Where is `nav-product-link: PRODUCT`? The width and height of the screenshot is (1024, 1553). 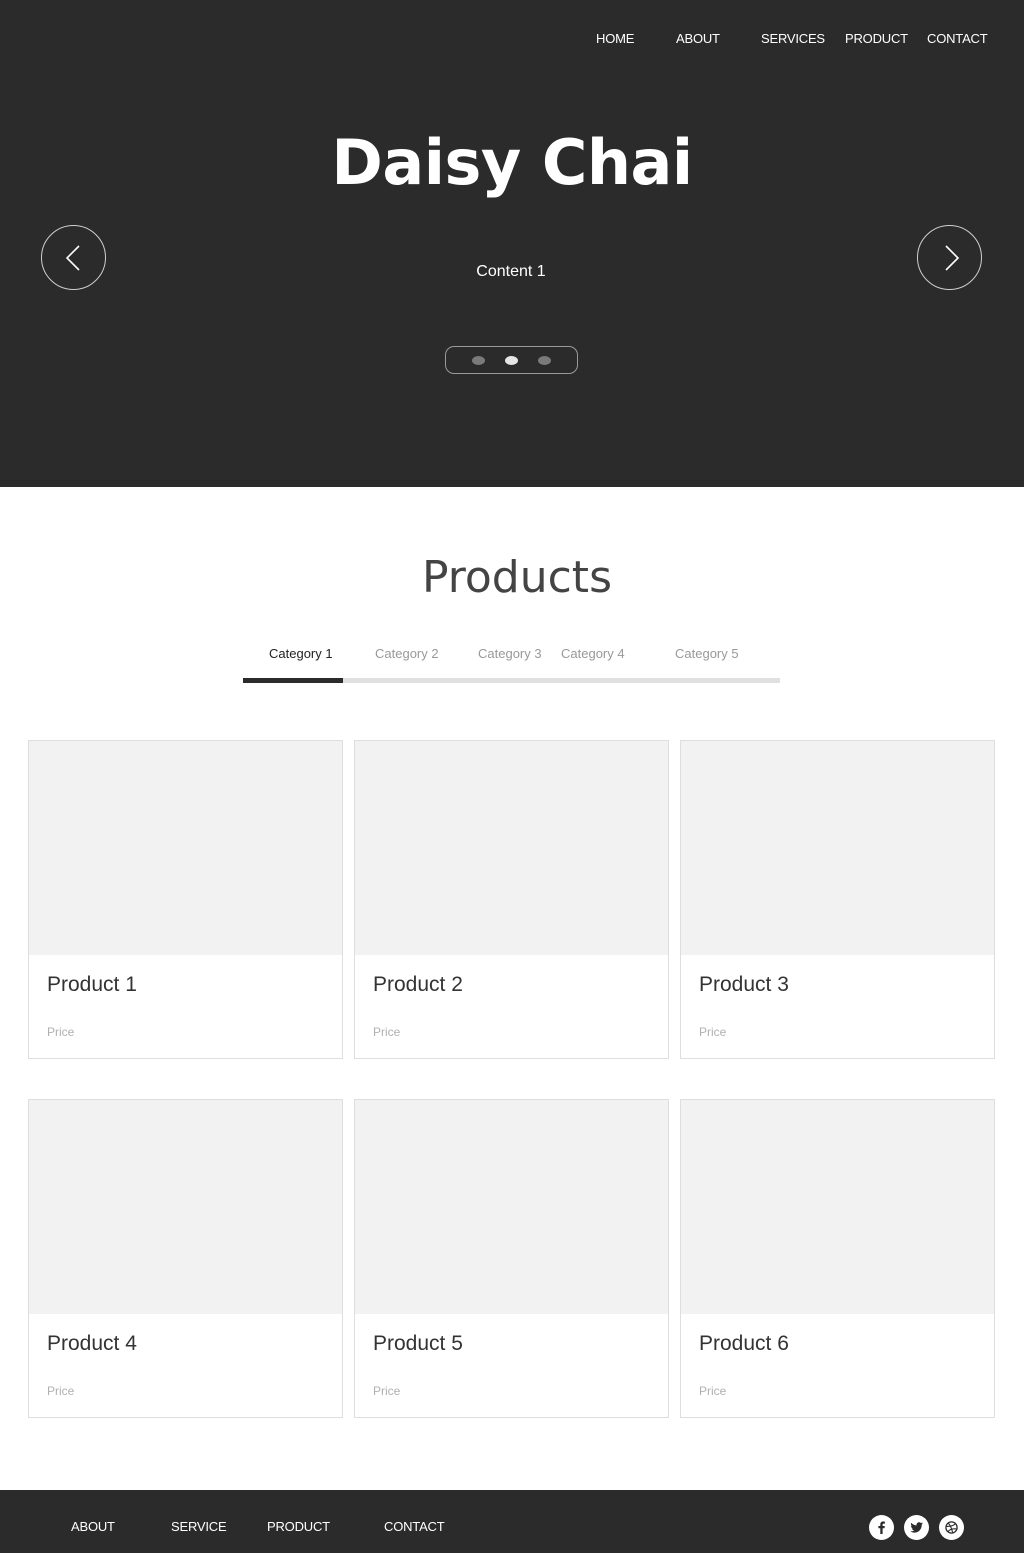 nav-product-link: PRODUCT is located at coordinates (876, 38).